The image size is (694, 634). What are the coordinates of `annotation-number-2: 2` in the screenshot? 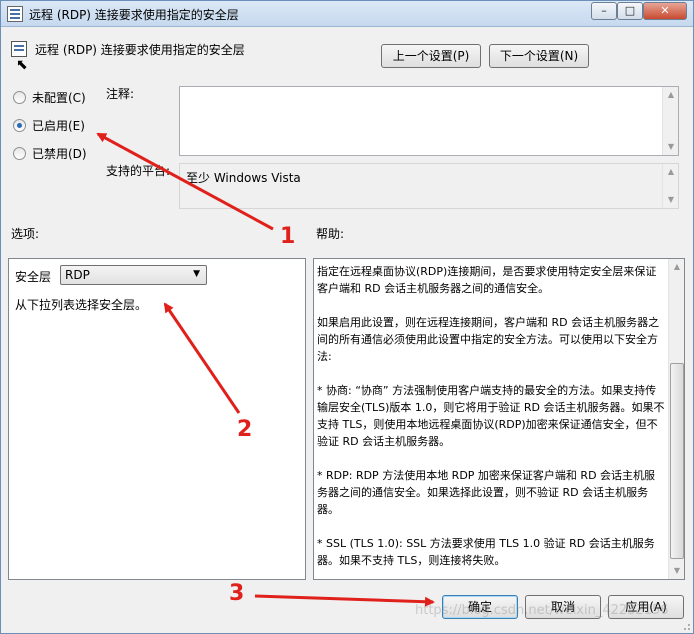 It's located at (245, 429).